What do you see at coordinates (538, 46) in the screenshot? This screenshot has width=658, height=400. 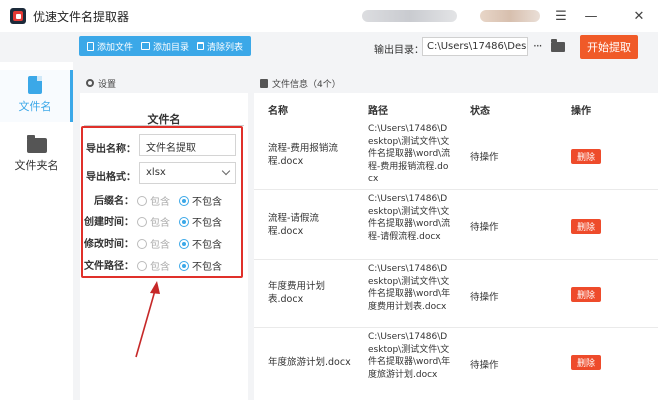 I see `more-options-icon: ···` at bounding box center [538, 46].